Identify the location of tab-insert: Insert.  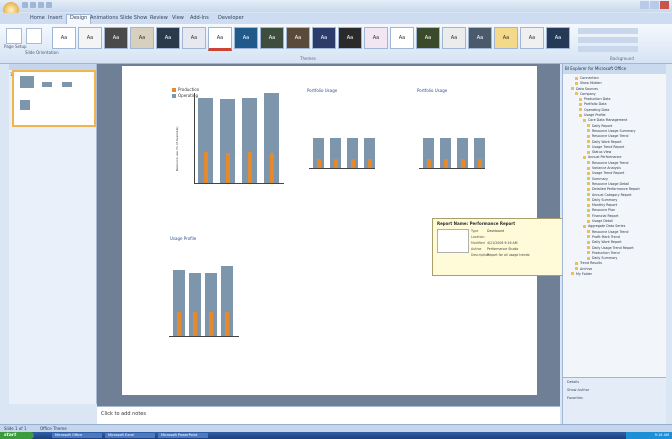
(55, 18).